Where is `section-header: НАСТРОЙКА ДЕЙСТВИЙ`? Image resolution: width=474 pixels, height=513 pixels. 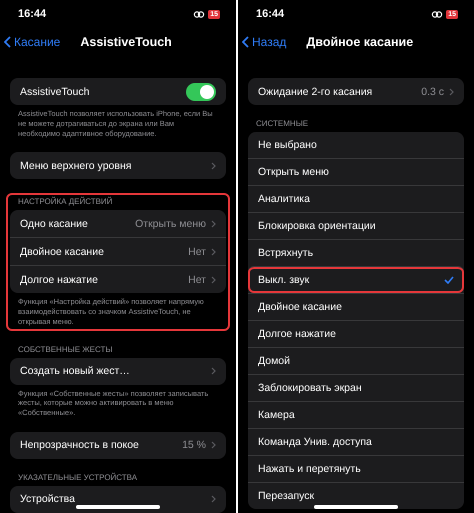
section-header: НАСТРОЙКА ДЕЙСТВИЙ is located at coordinates (65, 202).